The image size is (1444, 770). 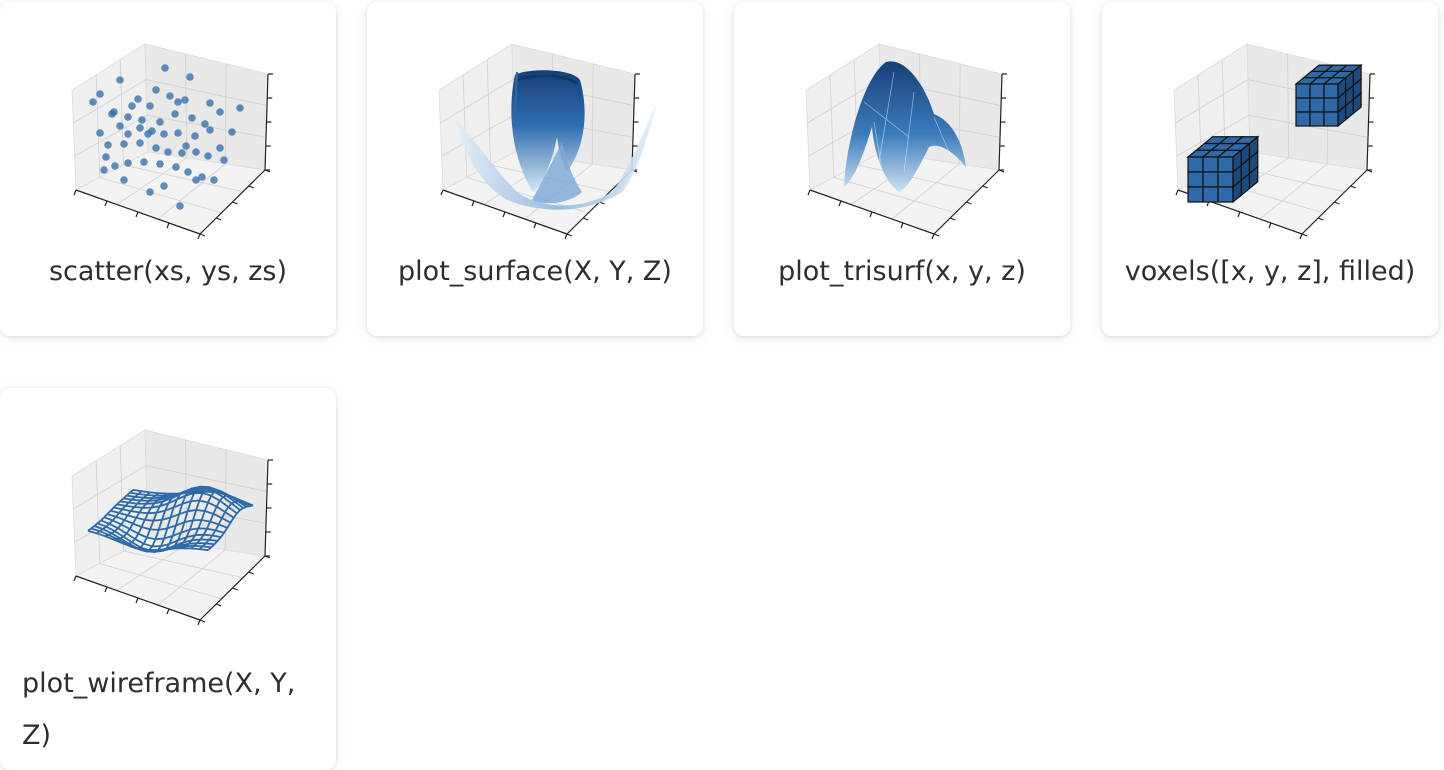 What do you see at coordinates (535, 271) in the screenshot?
I see `card-caption: plot_surface(X, Y, Z)` at bounding box center [535, 271].